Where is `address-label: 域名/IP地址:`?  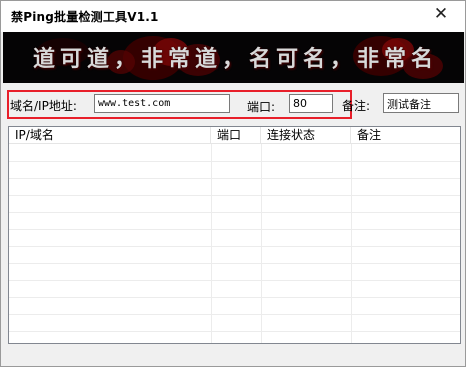 address-label: 域名/IP地址: is located at coordinates (43, 106).